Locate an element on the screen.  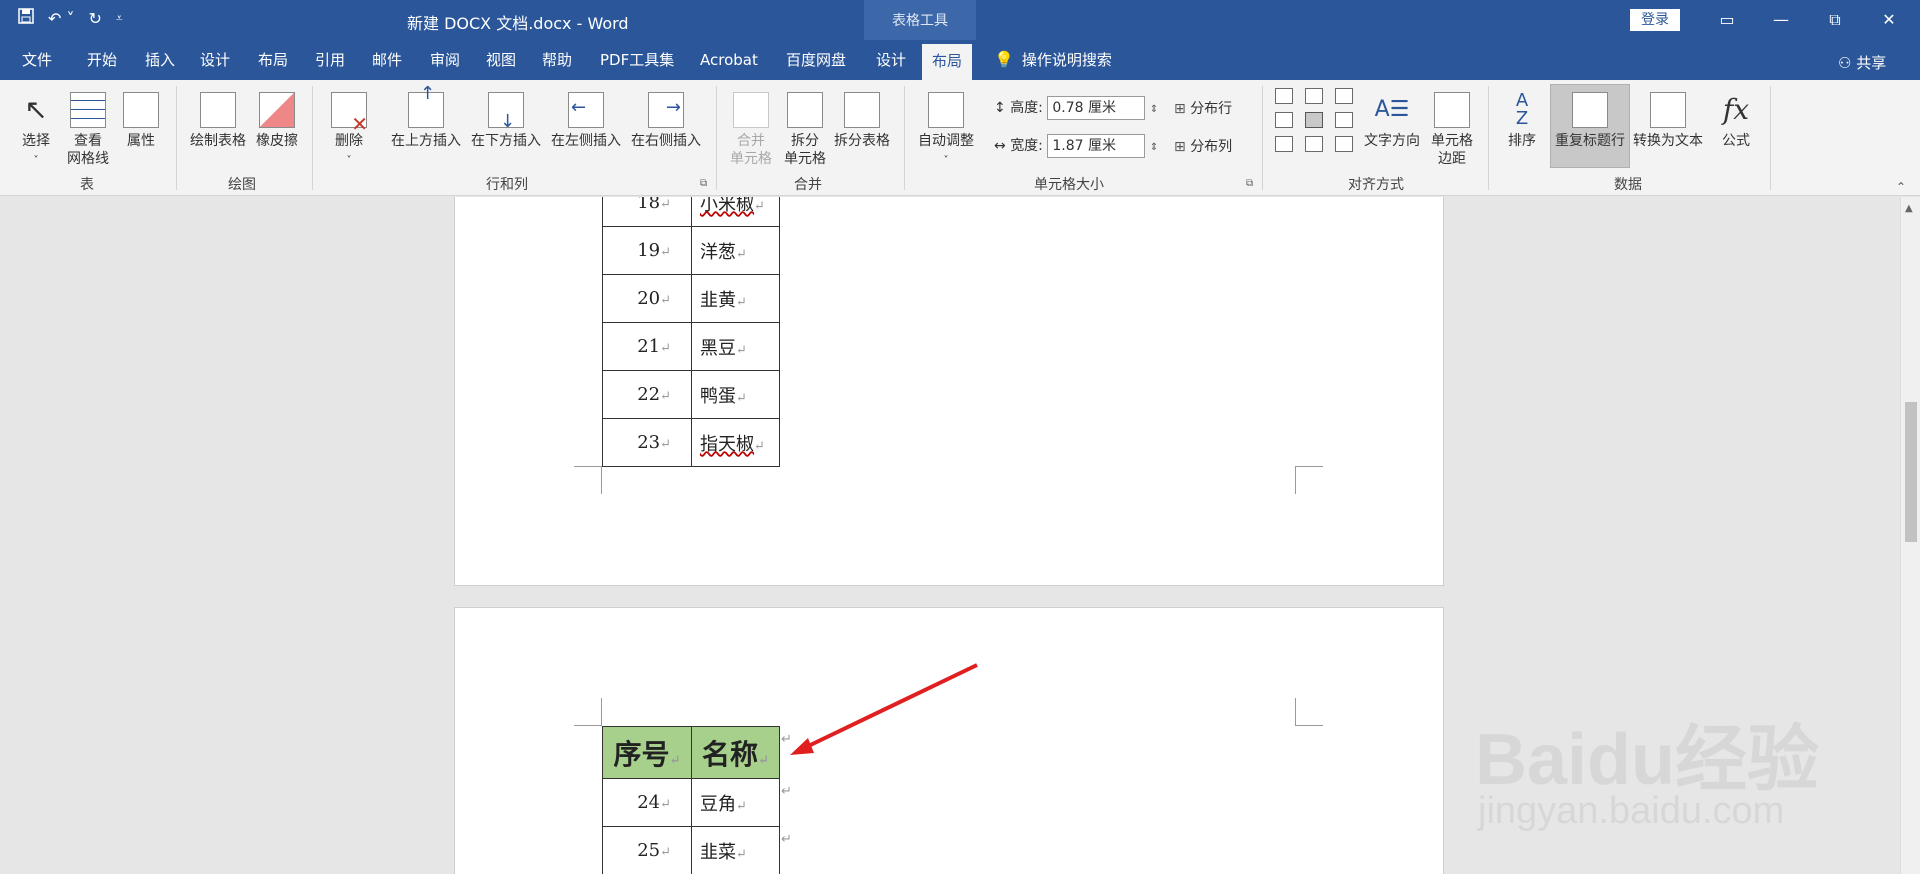
draw-table-button: 绘制表格 is located at coordinates (218, 121).